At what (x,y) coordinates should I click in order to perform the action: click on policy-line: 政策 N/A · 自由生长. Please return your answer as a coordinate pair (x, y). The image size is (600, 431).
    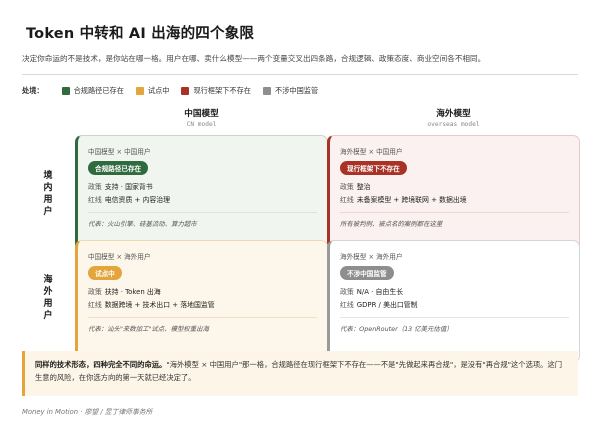
    Looking at the image, I should click on (454, 291).